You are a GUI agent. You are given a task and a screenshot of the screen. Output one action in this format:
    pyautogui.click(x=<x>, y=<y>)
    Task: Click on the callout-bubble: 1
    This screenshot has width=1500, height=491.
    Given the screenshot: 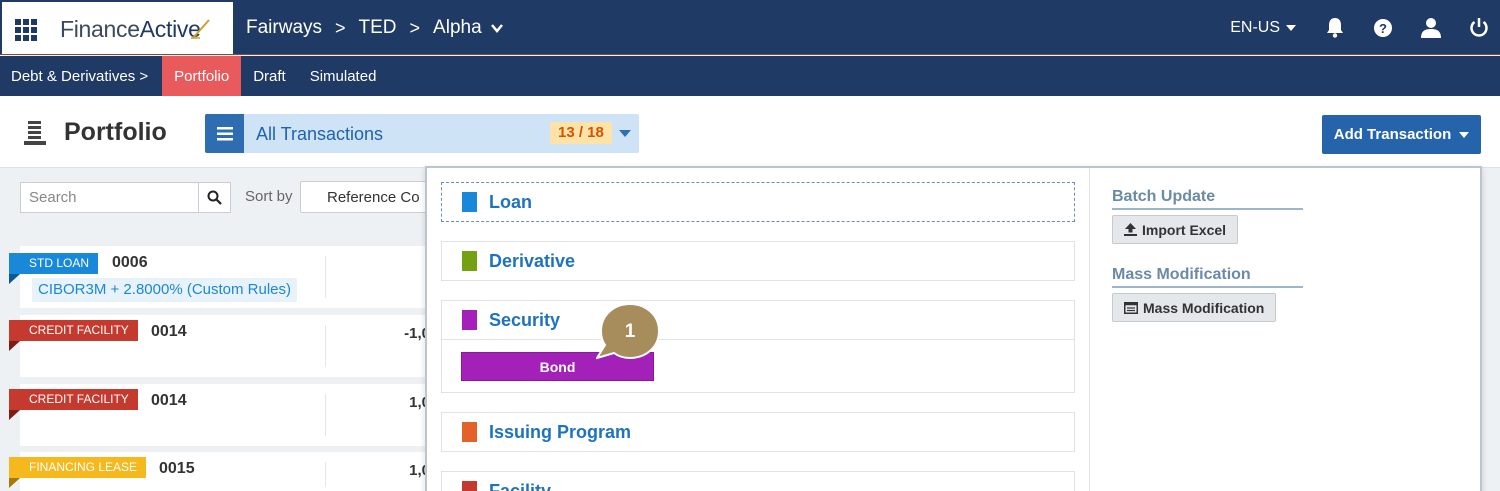 What is the action you would take?
    pyautogui.click(x=629, y=332)
    